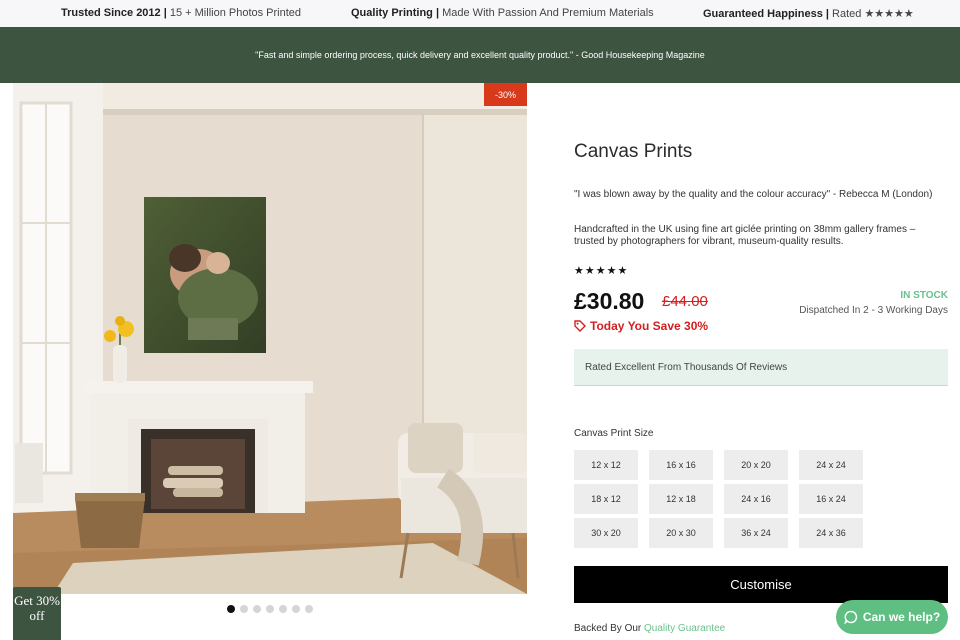 The height and width of the screenshot is (640, 960). What do you see at coordinates (756, 465) in the screenshot?
I see `size-option: 20 x 20` at bounding box center [756, 465].